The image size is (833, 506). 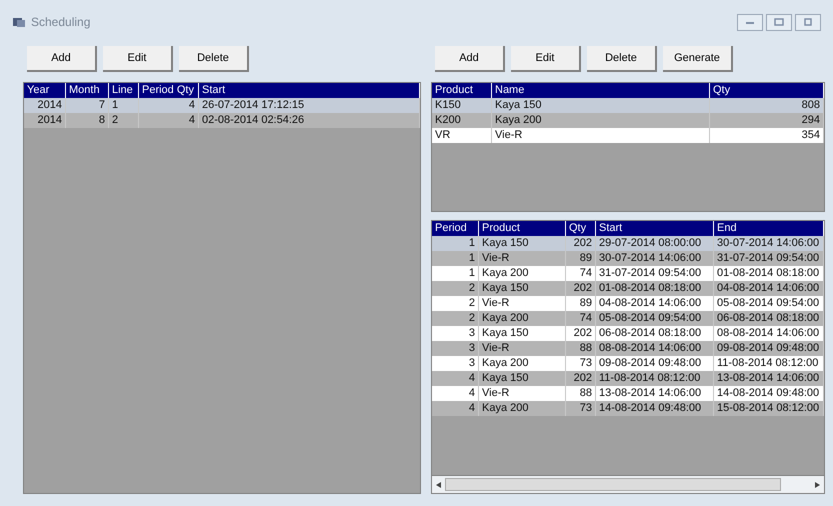 I want to click on horizontal-scrollbar, so click(x=628, y=485).